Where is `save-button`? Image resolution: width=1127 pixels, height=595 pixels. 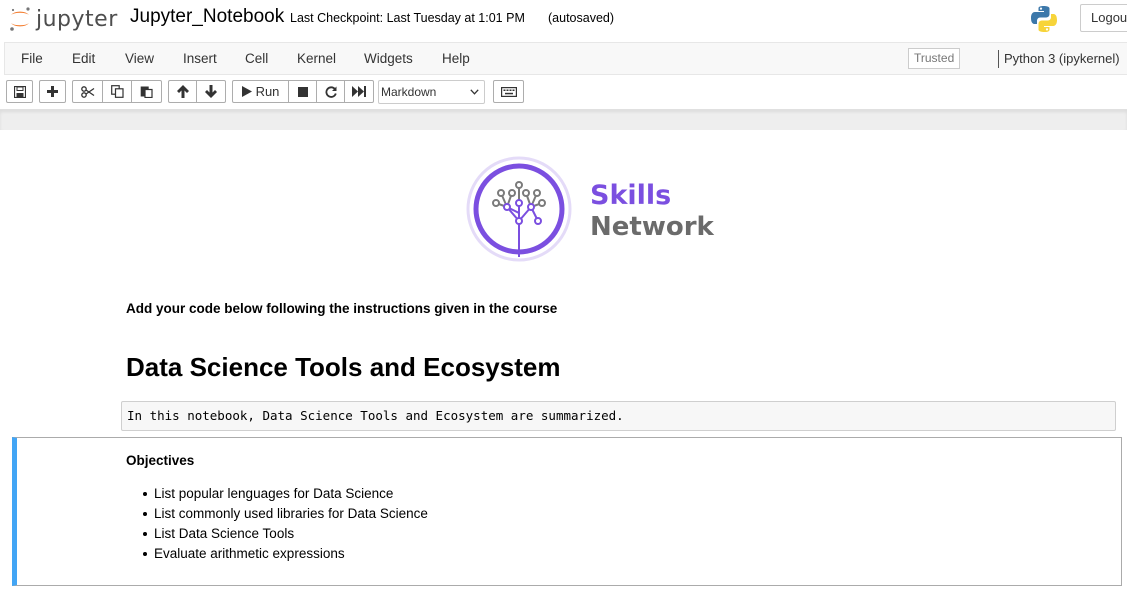
save-button is located at coordinates (19, 91).